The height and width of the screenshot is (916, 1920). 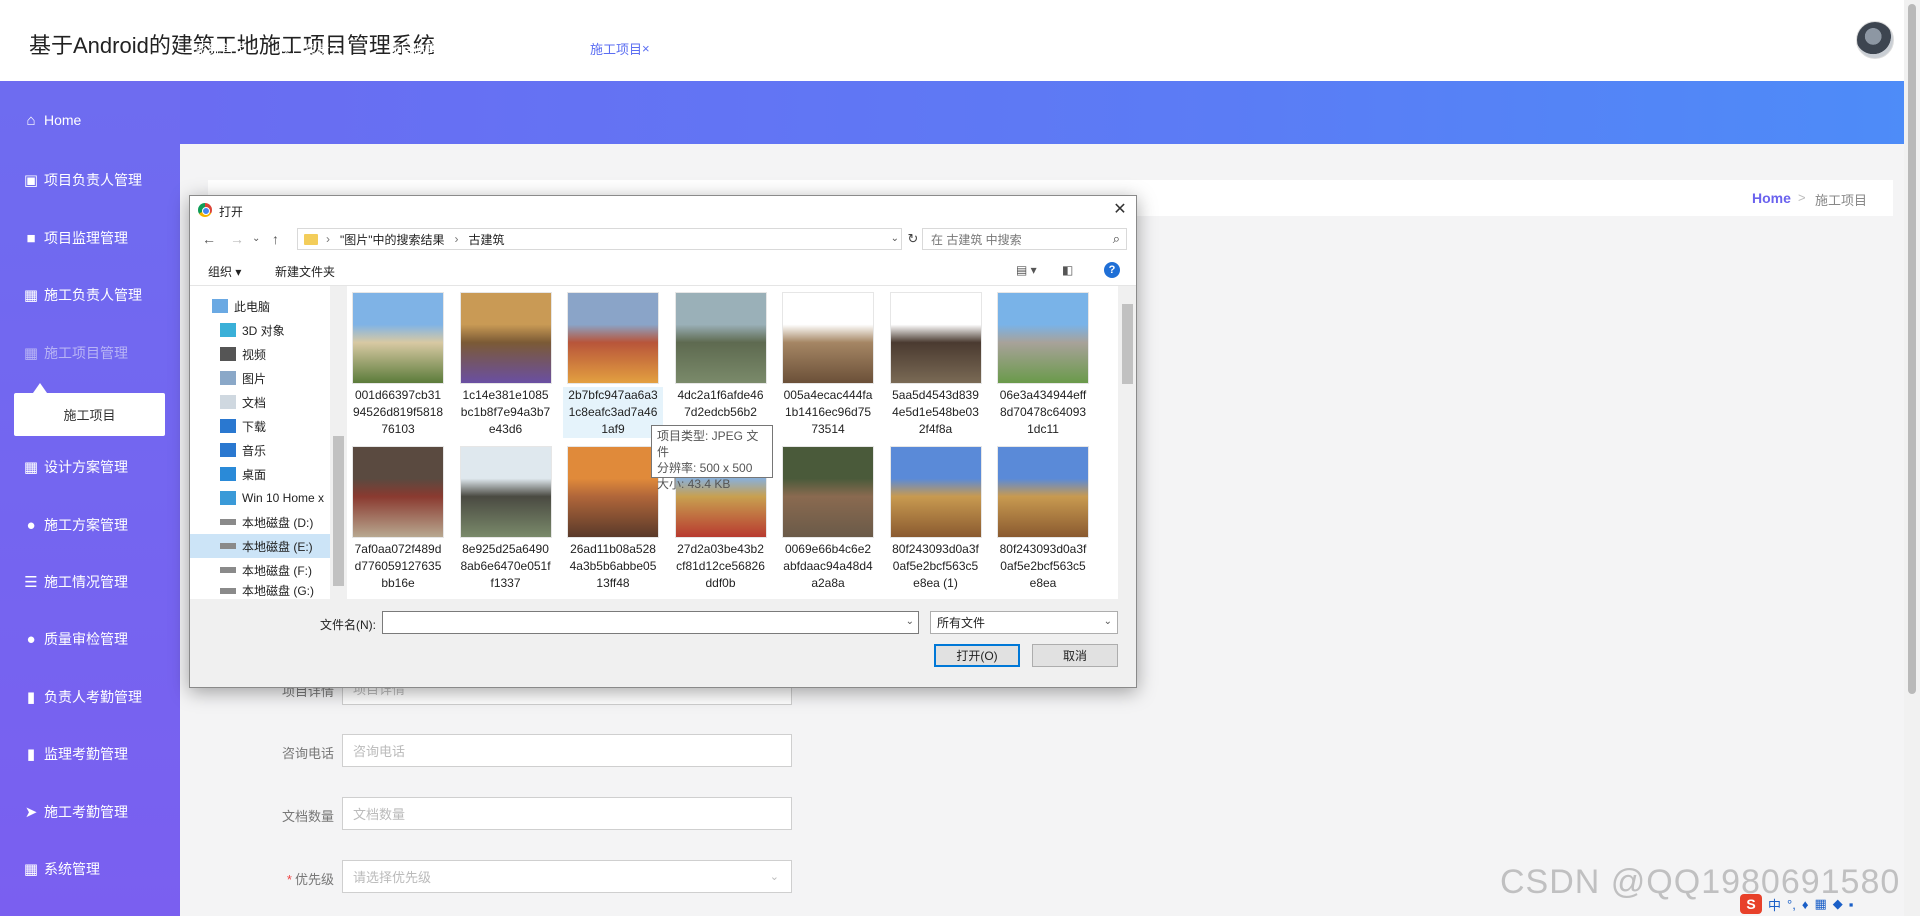 What do you see at coordinates (237, 239) in the screenshot?
I see `forward-arrow-icon: →` at bounding box center [237, 239].